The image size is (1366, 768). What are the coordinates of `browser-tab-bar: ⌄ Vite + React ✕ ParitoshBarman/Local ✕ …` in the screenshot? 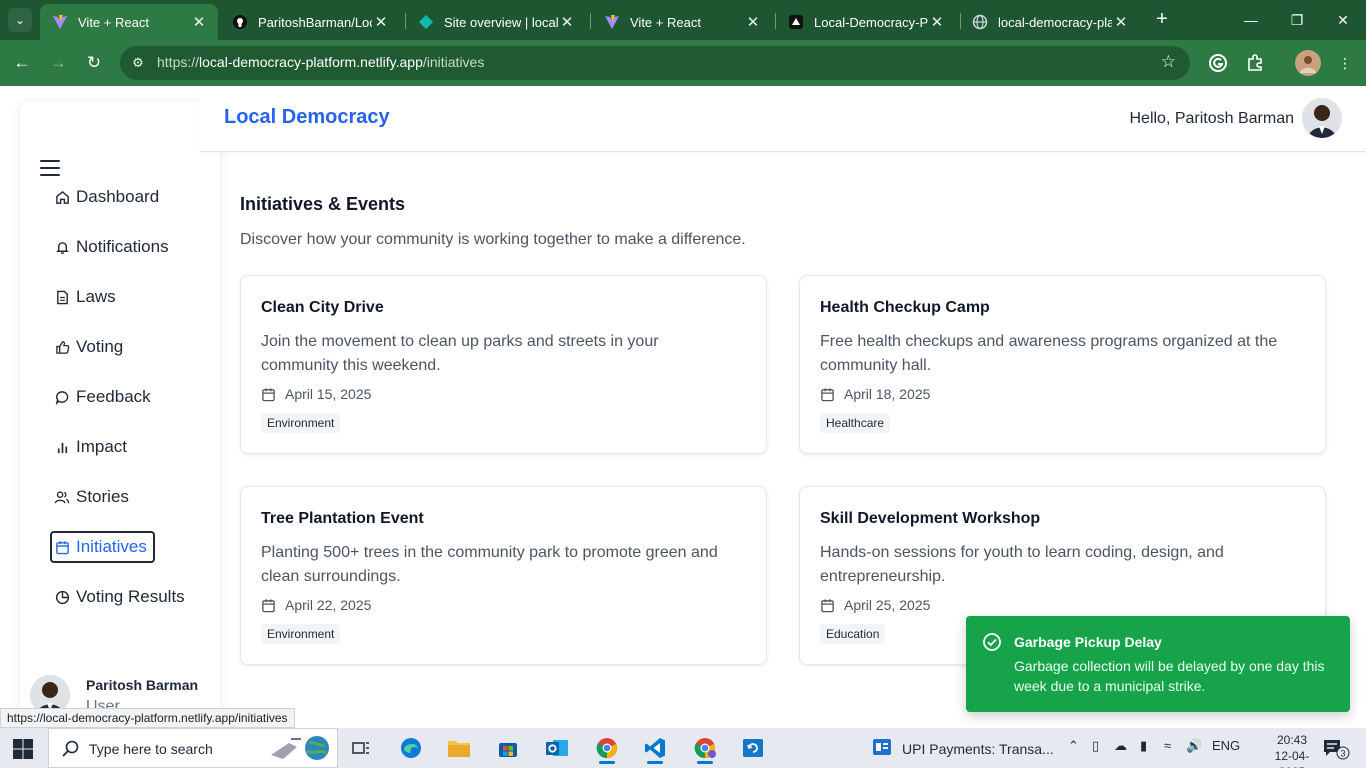 It's located at (683, 20).